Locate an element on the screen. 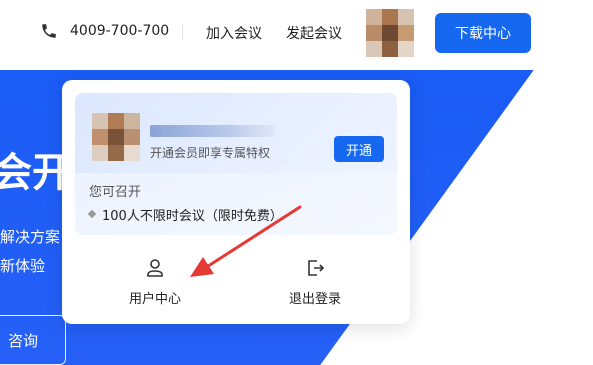  username-redacted is located at coordinates (212, 131).